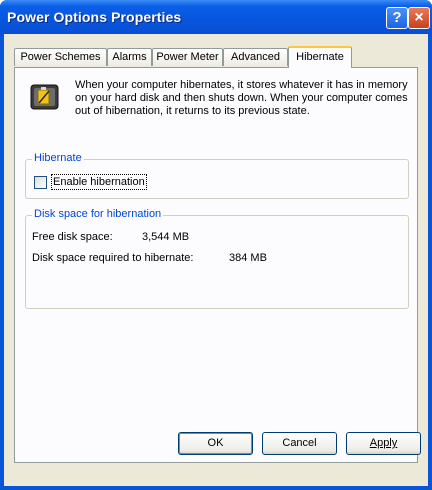  I want to click on enable-hibernation-text: Enable hibernation, so click(99, 182).